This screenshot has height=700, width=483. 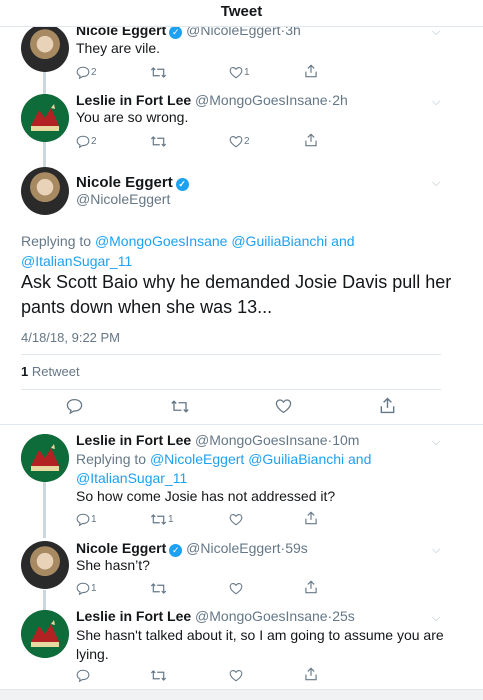 What do you see at coordinates (70, 337) in the screenshot?
I see `timestamp: 4/18/18, 9:22 PM` at bounding box center [70, 337].